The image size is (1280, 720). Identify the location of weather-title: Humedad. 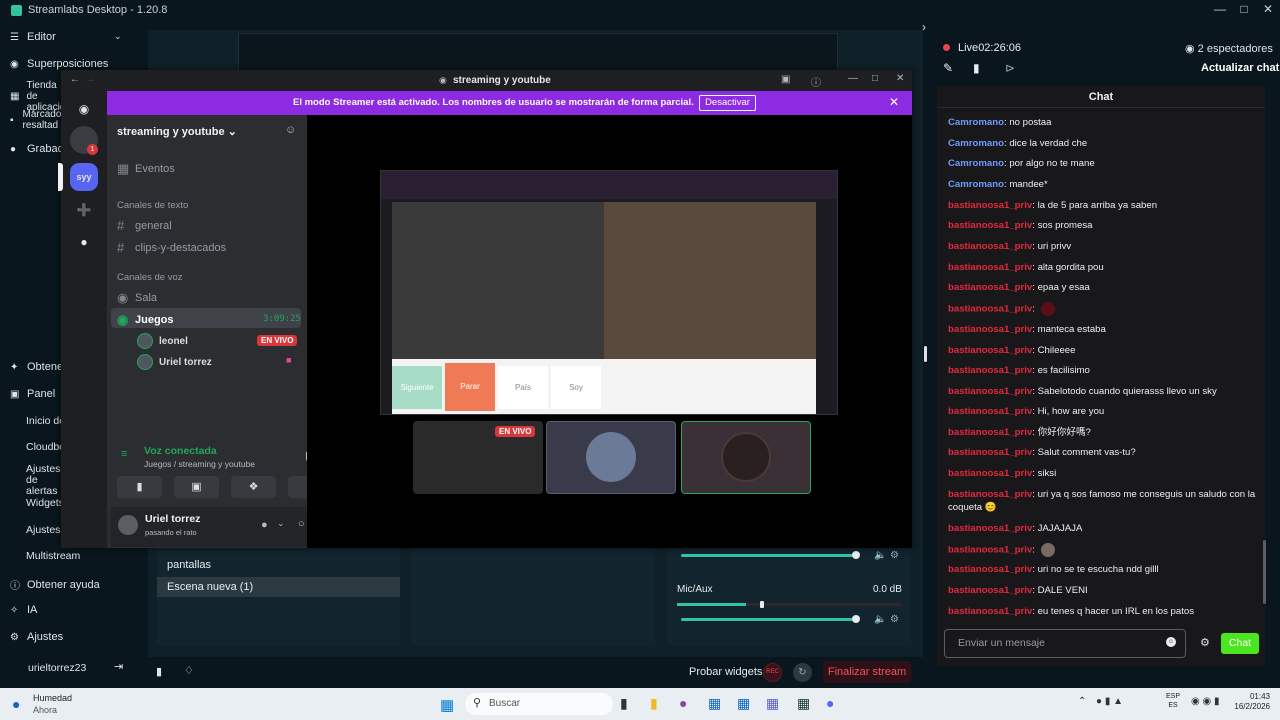
(52, 698).